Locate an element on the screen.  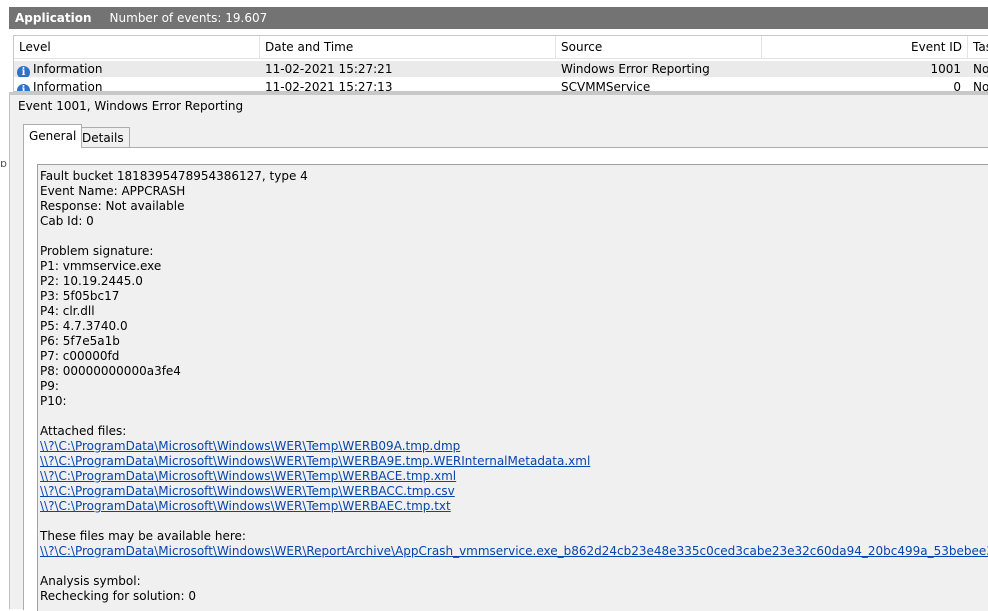
available-here-label: These files may be available here: is located at coordinates (143, 536).